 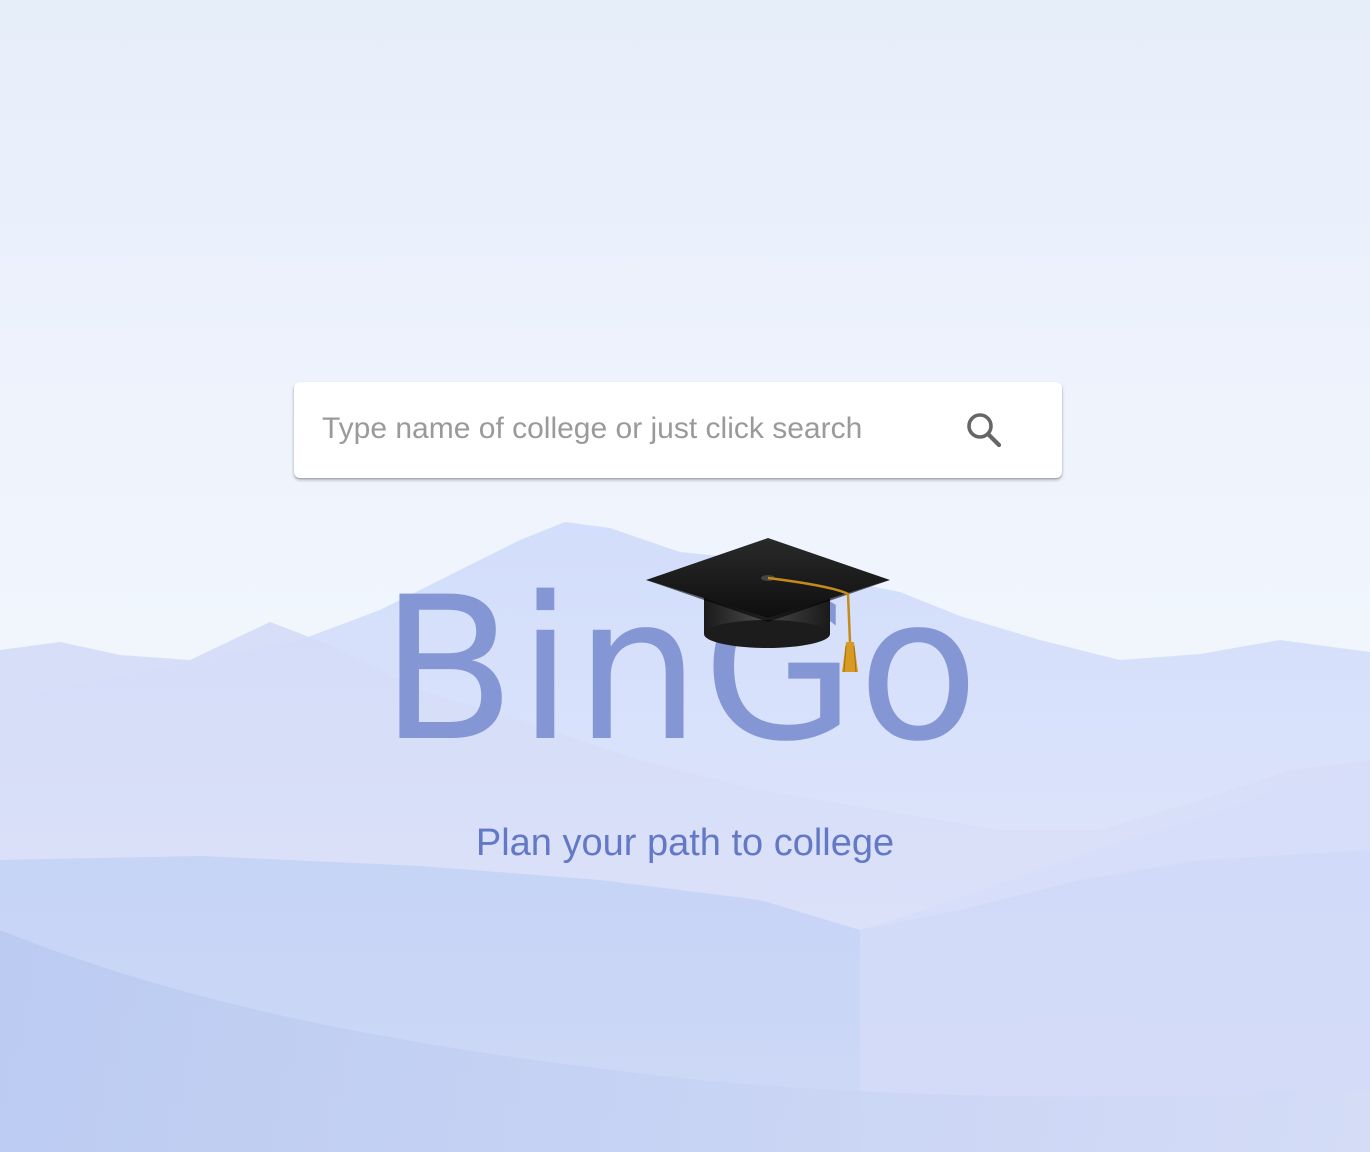 I want to click on graduation-cap-icon, so click(x=768, y=605).